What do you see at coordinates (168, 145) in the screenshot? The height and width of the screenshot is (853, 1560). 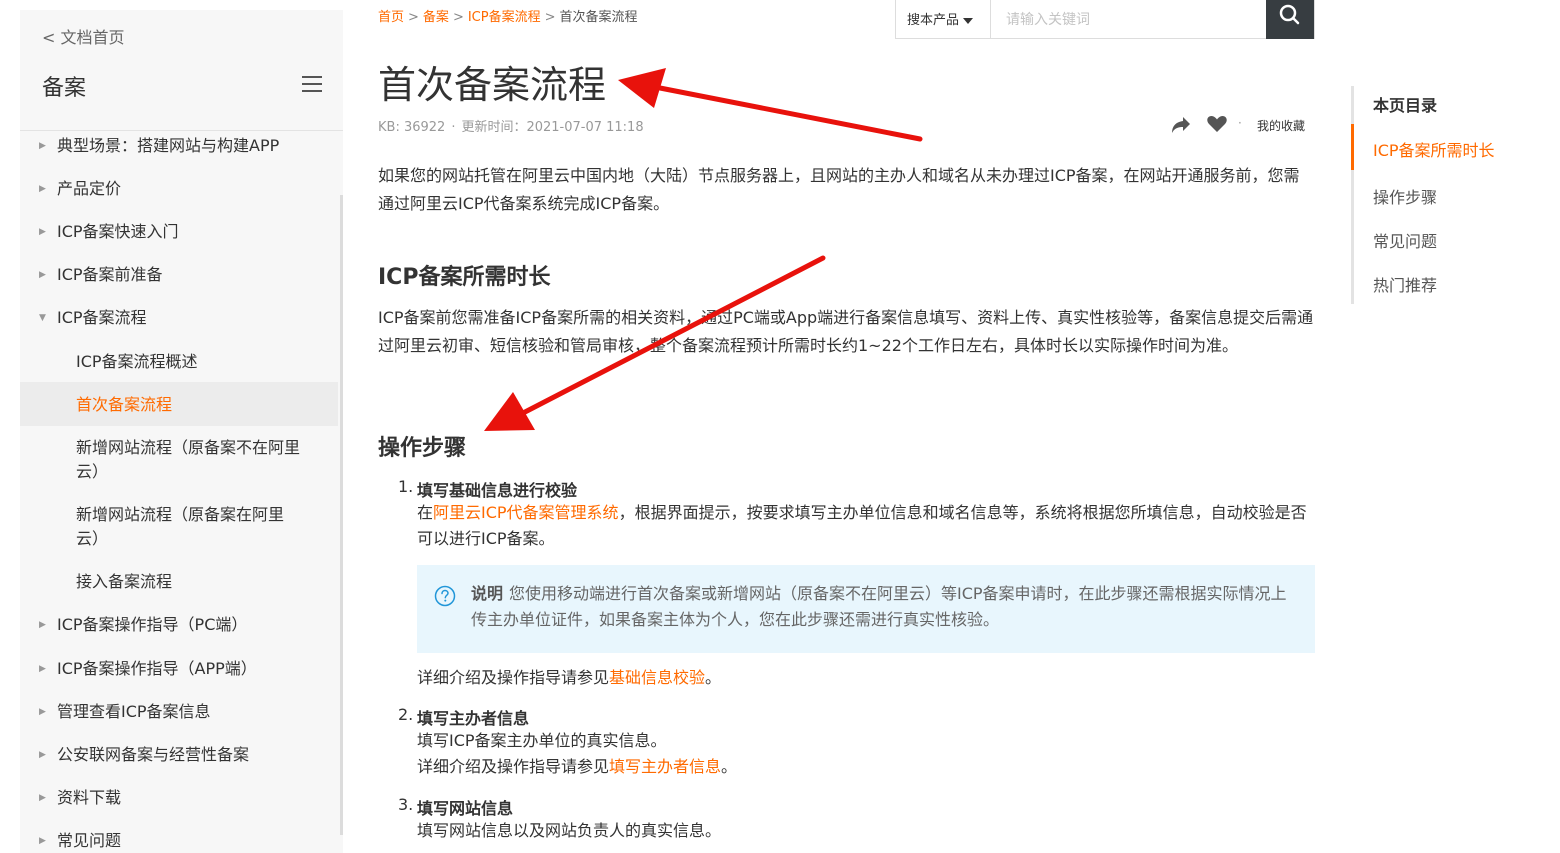 I see `sidebar-item-label: 典型场景：搭建网站与构建APP` at bounding box center [168, 145].